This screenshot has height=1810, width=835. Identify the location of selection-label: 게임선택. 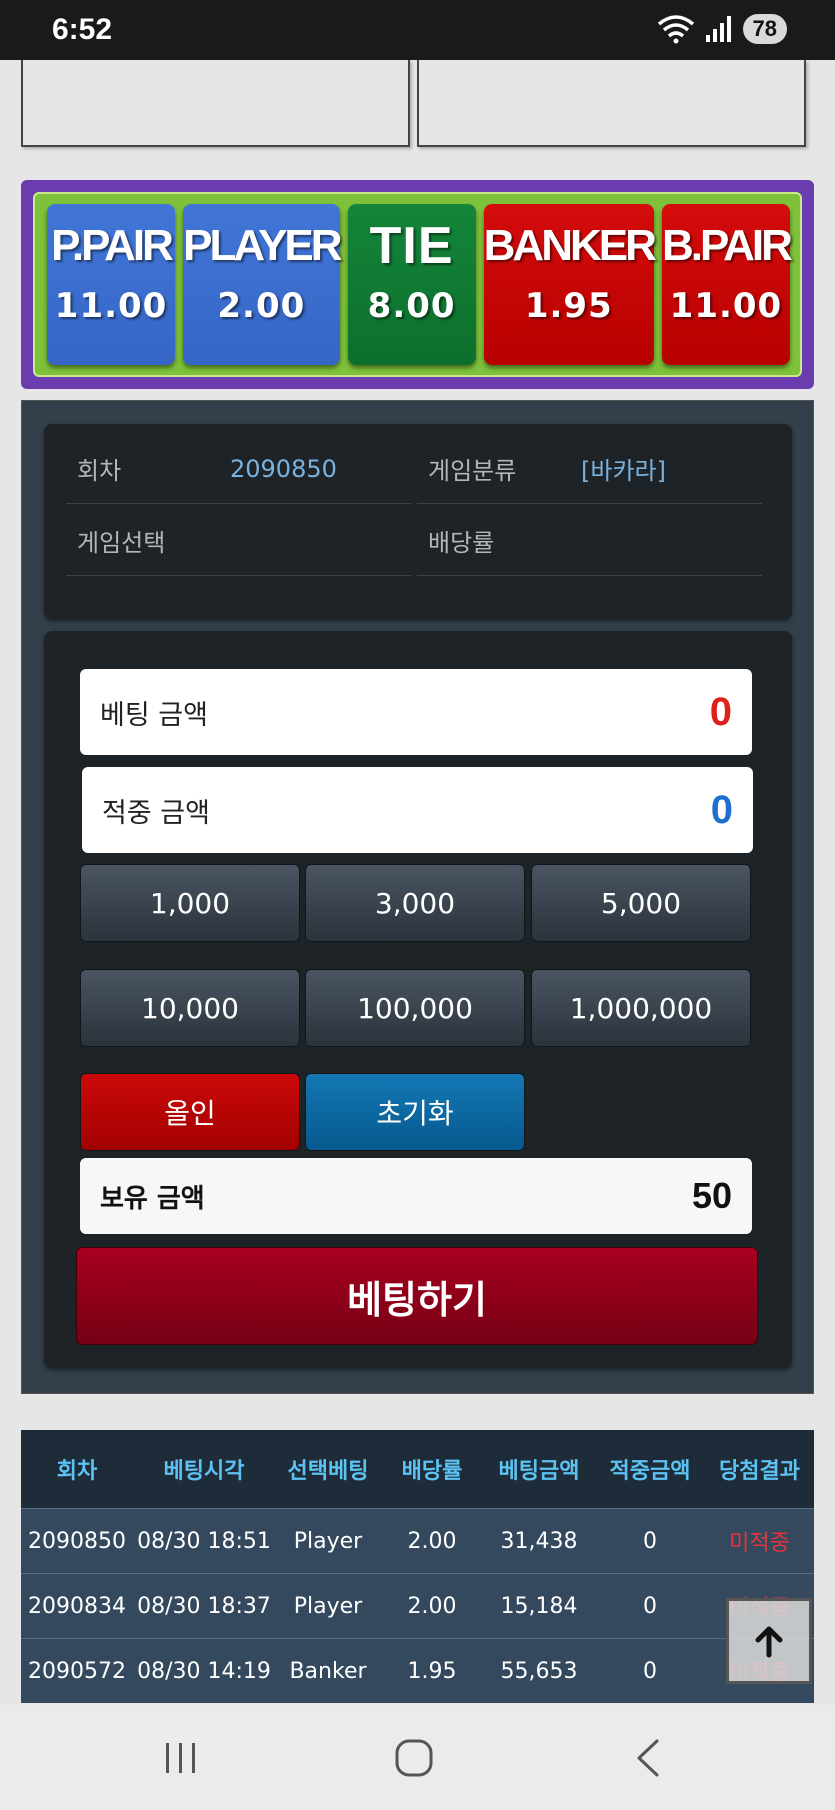
(121, 543).